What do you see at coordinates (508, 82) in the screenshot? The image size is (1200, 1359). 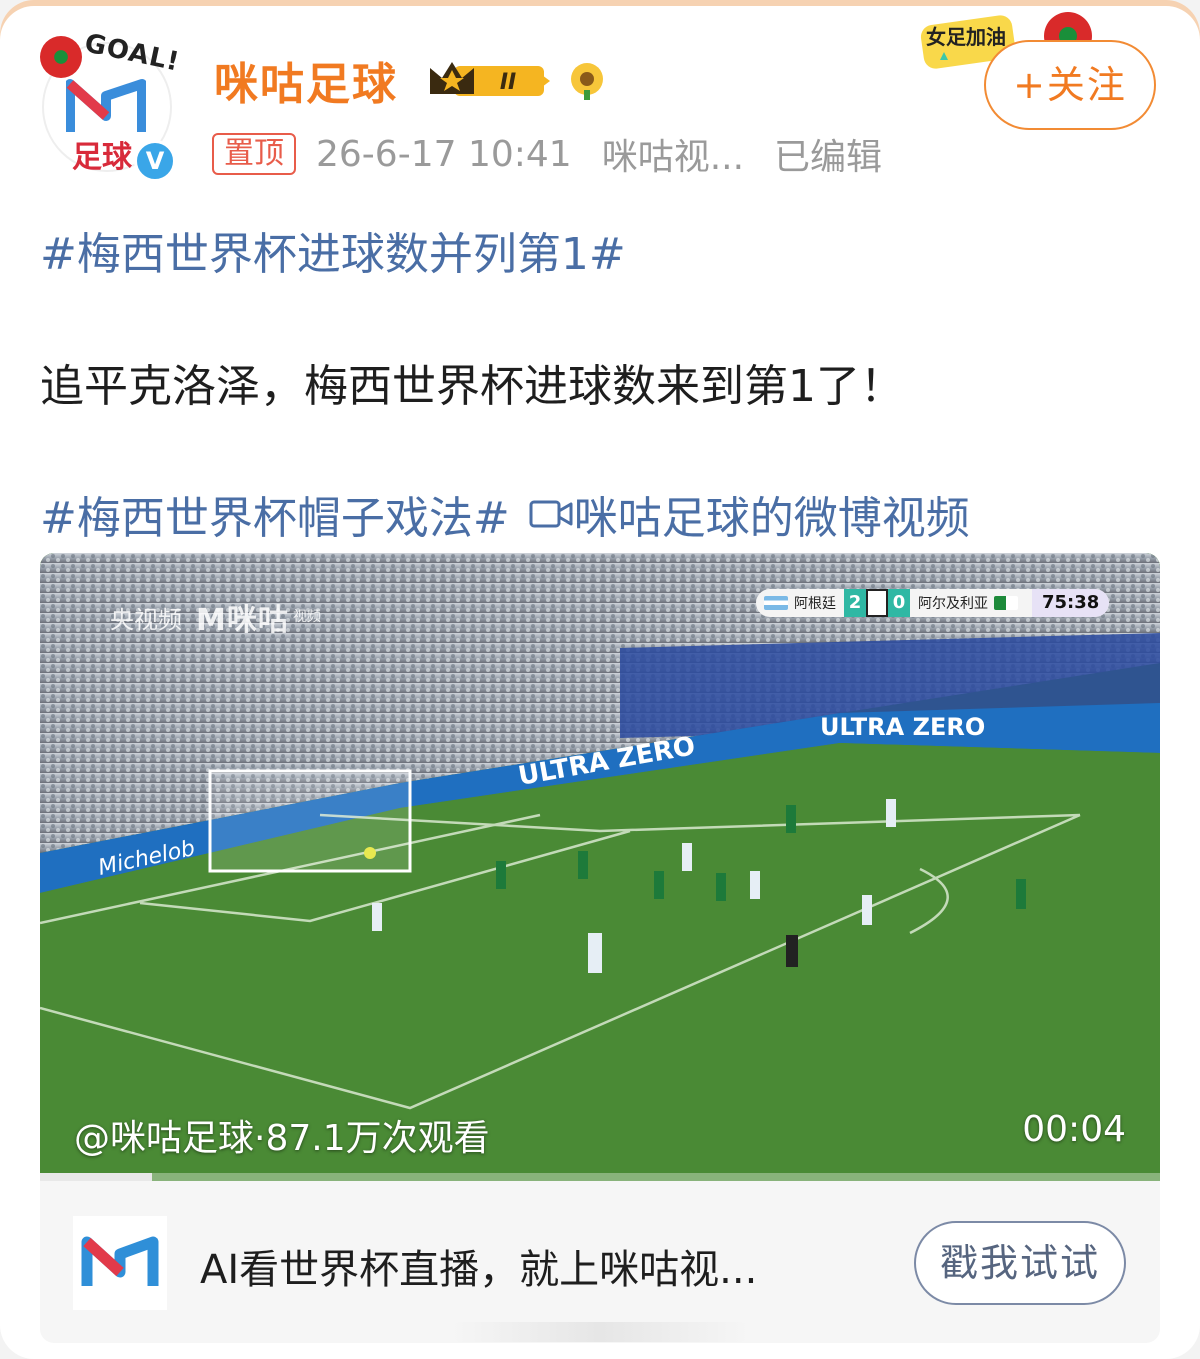 I see `rank-badge-text: II` at bounding box center [508, 82].